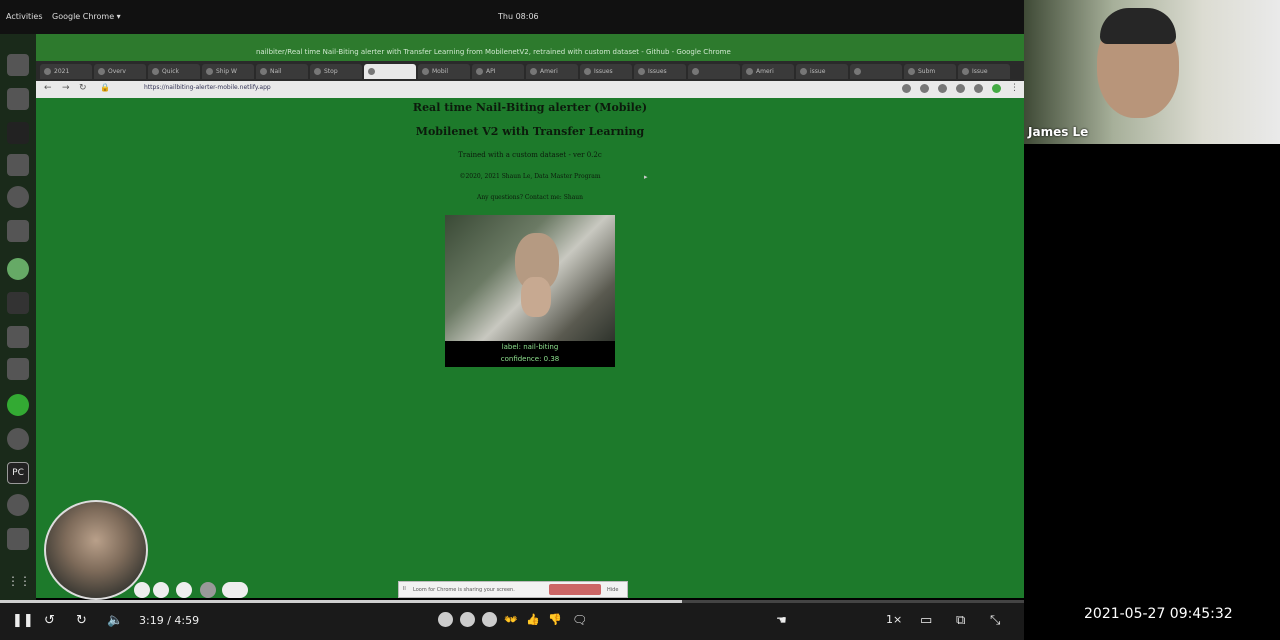 This screenshot has height=640, width=1280. Describe the element at coordinates (518, 16) in the screenshot. I see `system-clock: Thu 08:06` at that location.